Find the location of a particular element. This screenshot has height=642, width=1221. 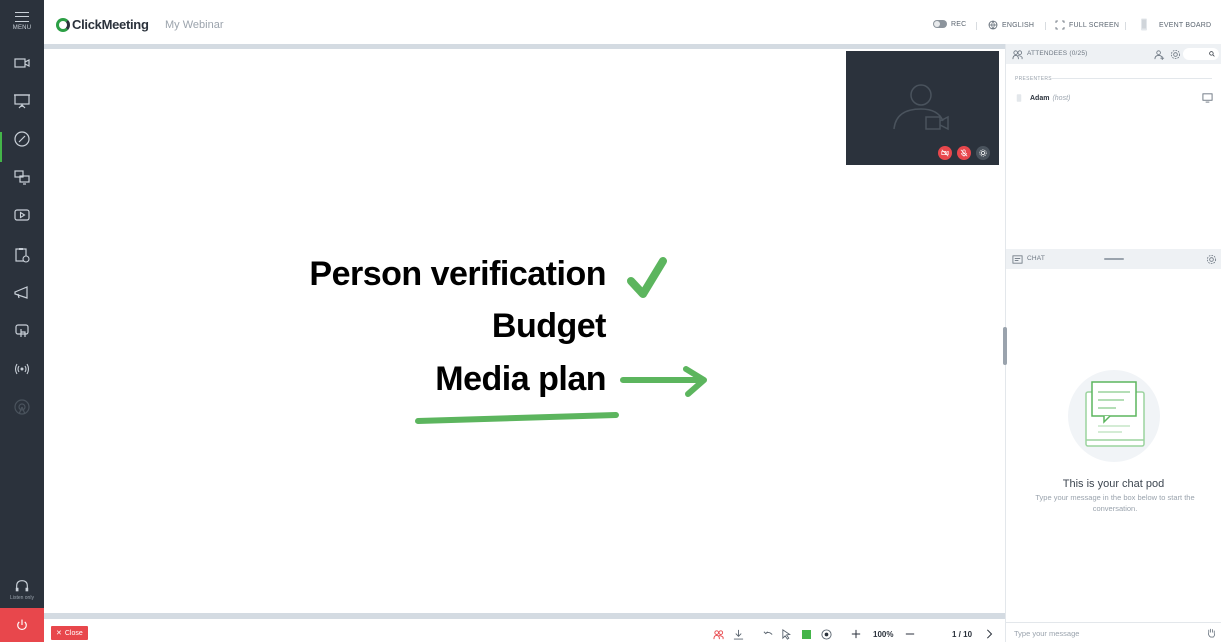

undo-button is located at coordinates (768, 634).